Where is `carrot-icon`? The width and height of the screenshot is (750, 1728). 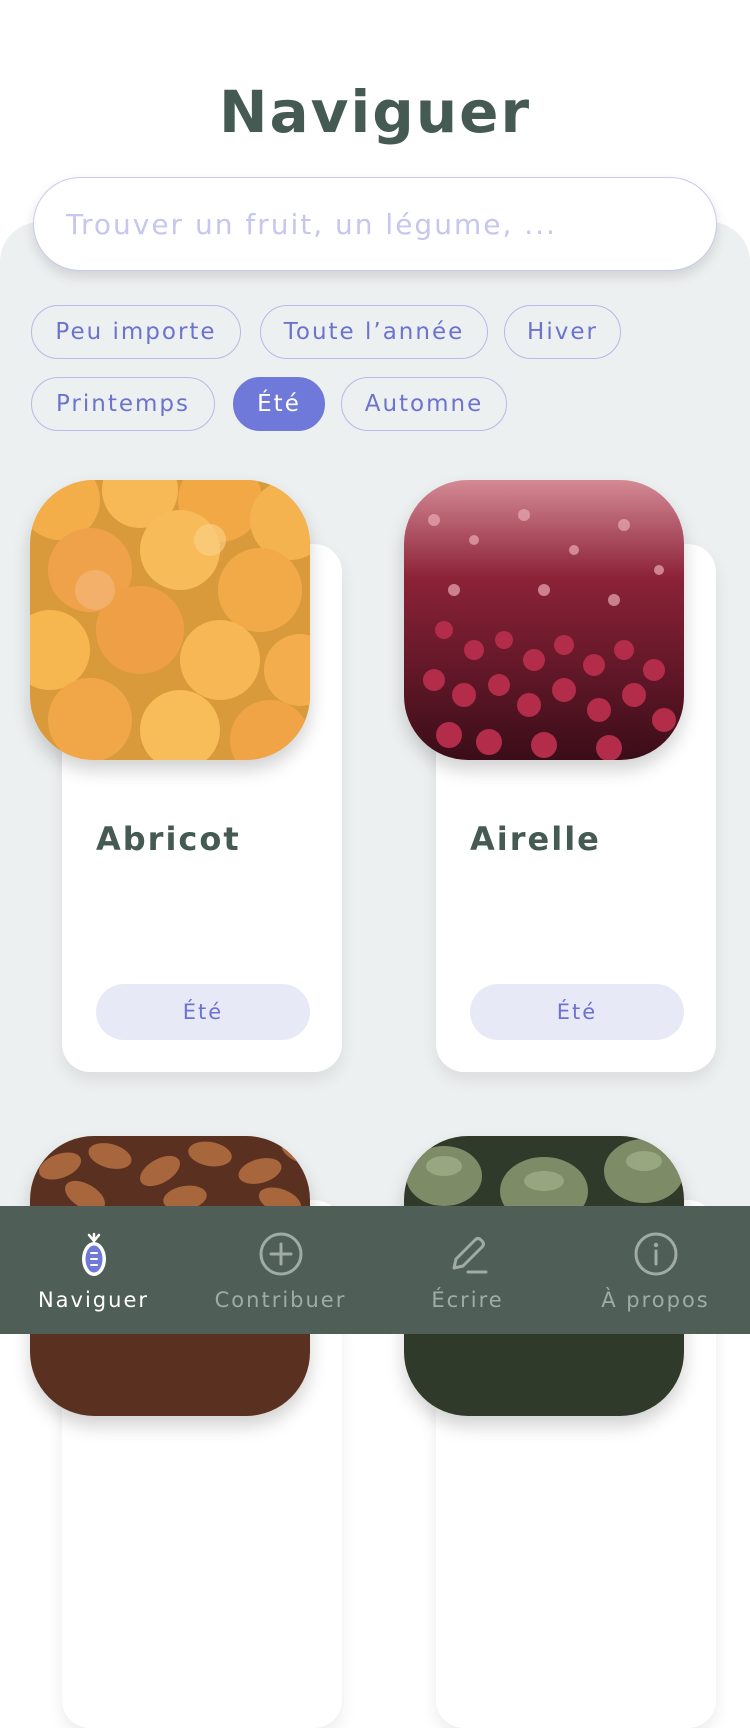
carrot-icon is located at coordinates (93, 1254).